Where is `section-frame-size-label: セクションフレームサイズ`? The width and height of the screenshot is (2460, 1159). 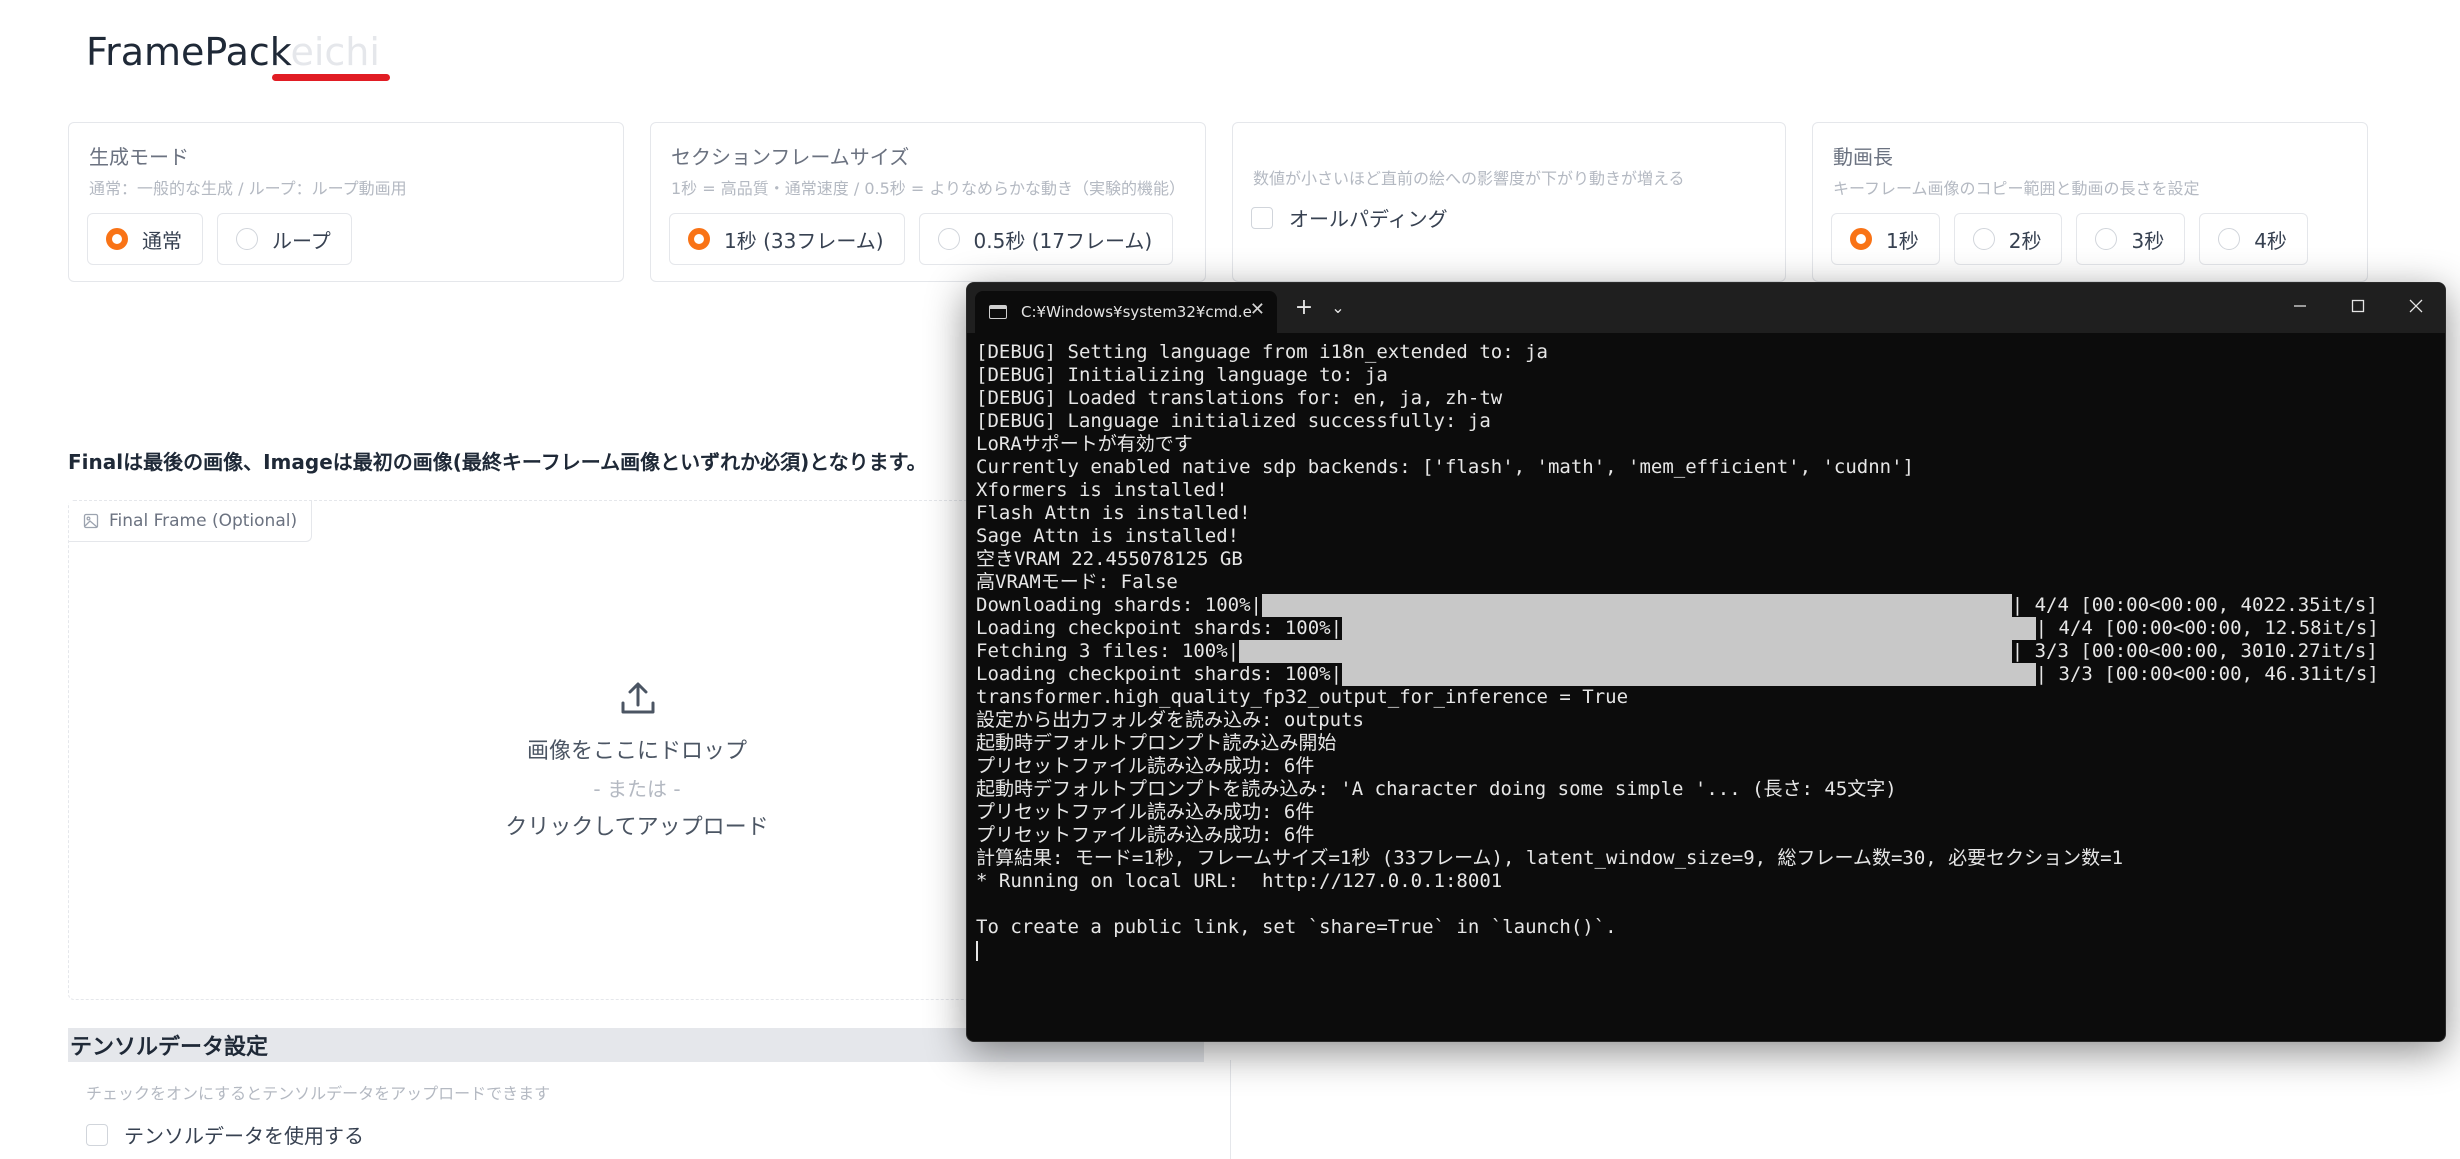 section-frame-size-label: セクションフレームサイズ is located at coordinates (790, 157).